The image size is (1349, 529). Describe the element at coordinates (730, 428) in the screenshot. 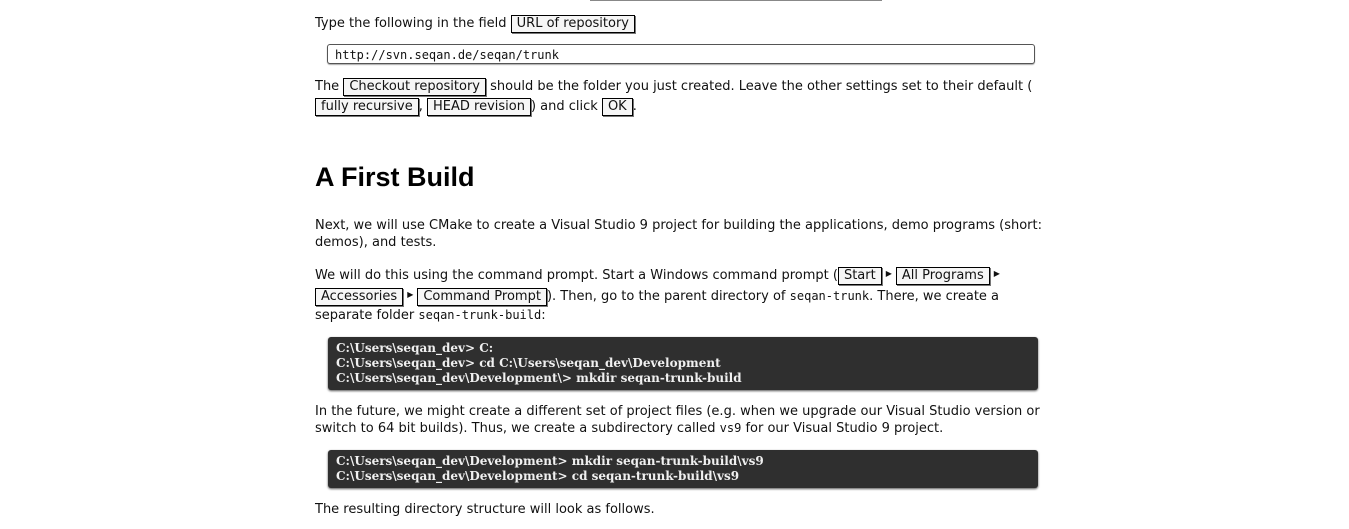

I see `inline-code-vs9: vs9` at that location.